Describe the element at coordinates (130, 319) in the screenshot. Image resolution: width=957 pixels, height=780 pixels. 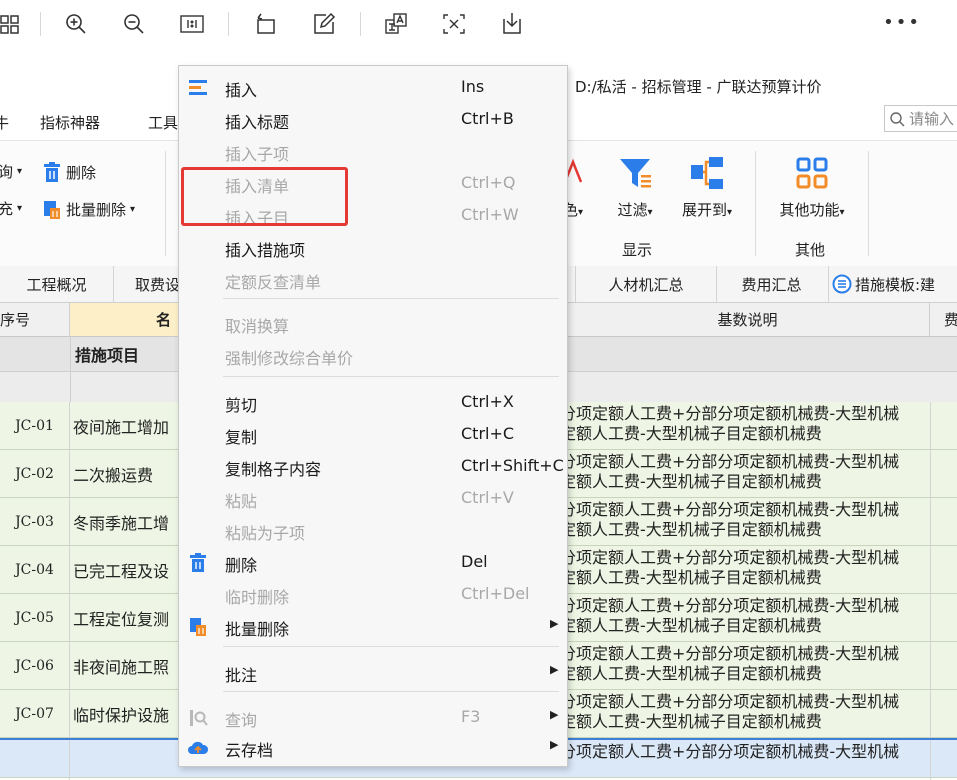
I see `column-header-name: 名` at that location.